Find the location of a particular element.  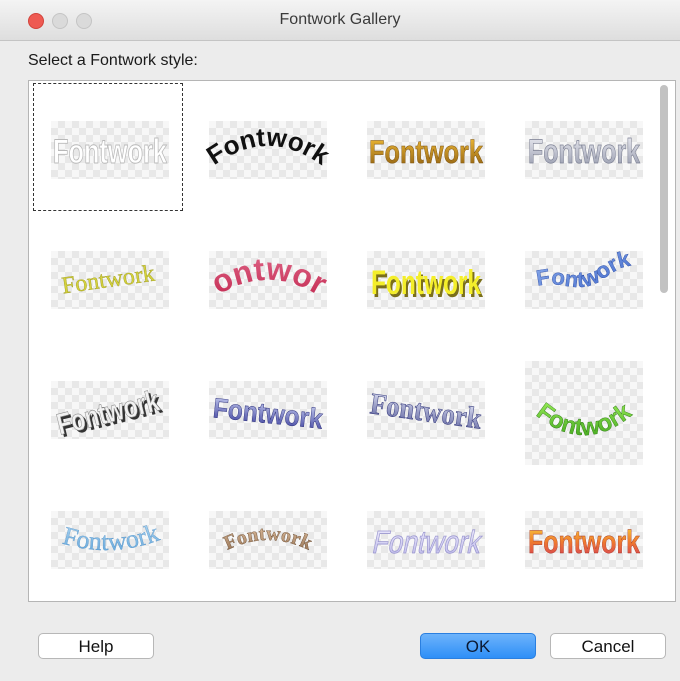

fontwork-blue-gray-serif-3d-icon: Fontwork is located at coordinates (426, 410).